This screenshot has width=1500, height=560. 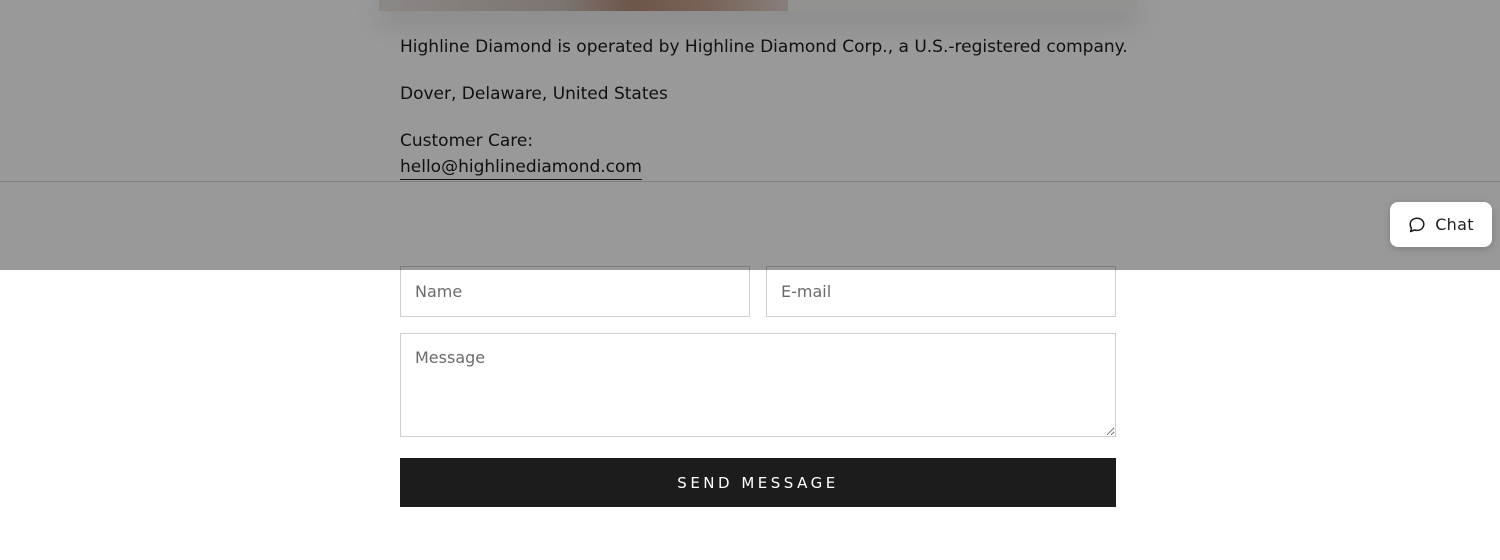 What do you see at coordinates (758, 385) in the screenshot?
I see `message-textarea` at bounding box center [758, 385].